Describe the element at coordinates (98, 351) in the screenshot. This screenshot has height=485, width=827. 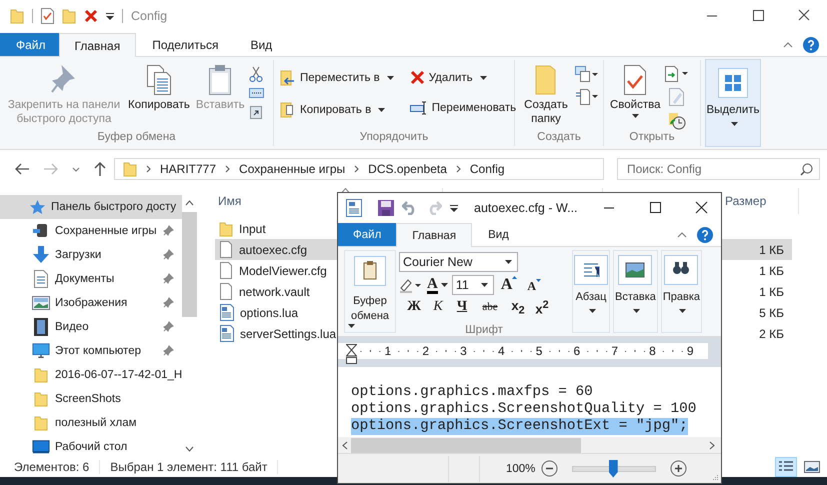
I see `nav-label: Этот компьютер` at that location.